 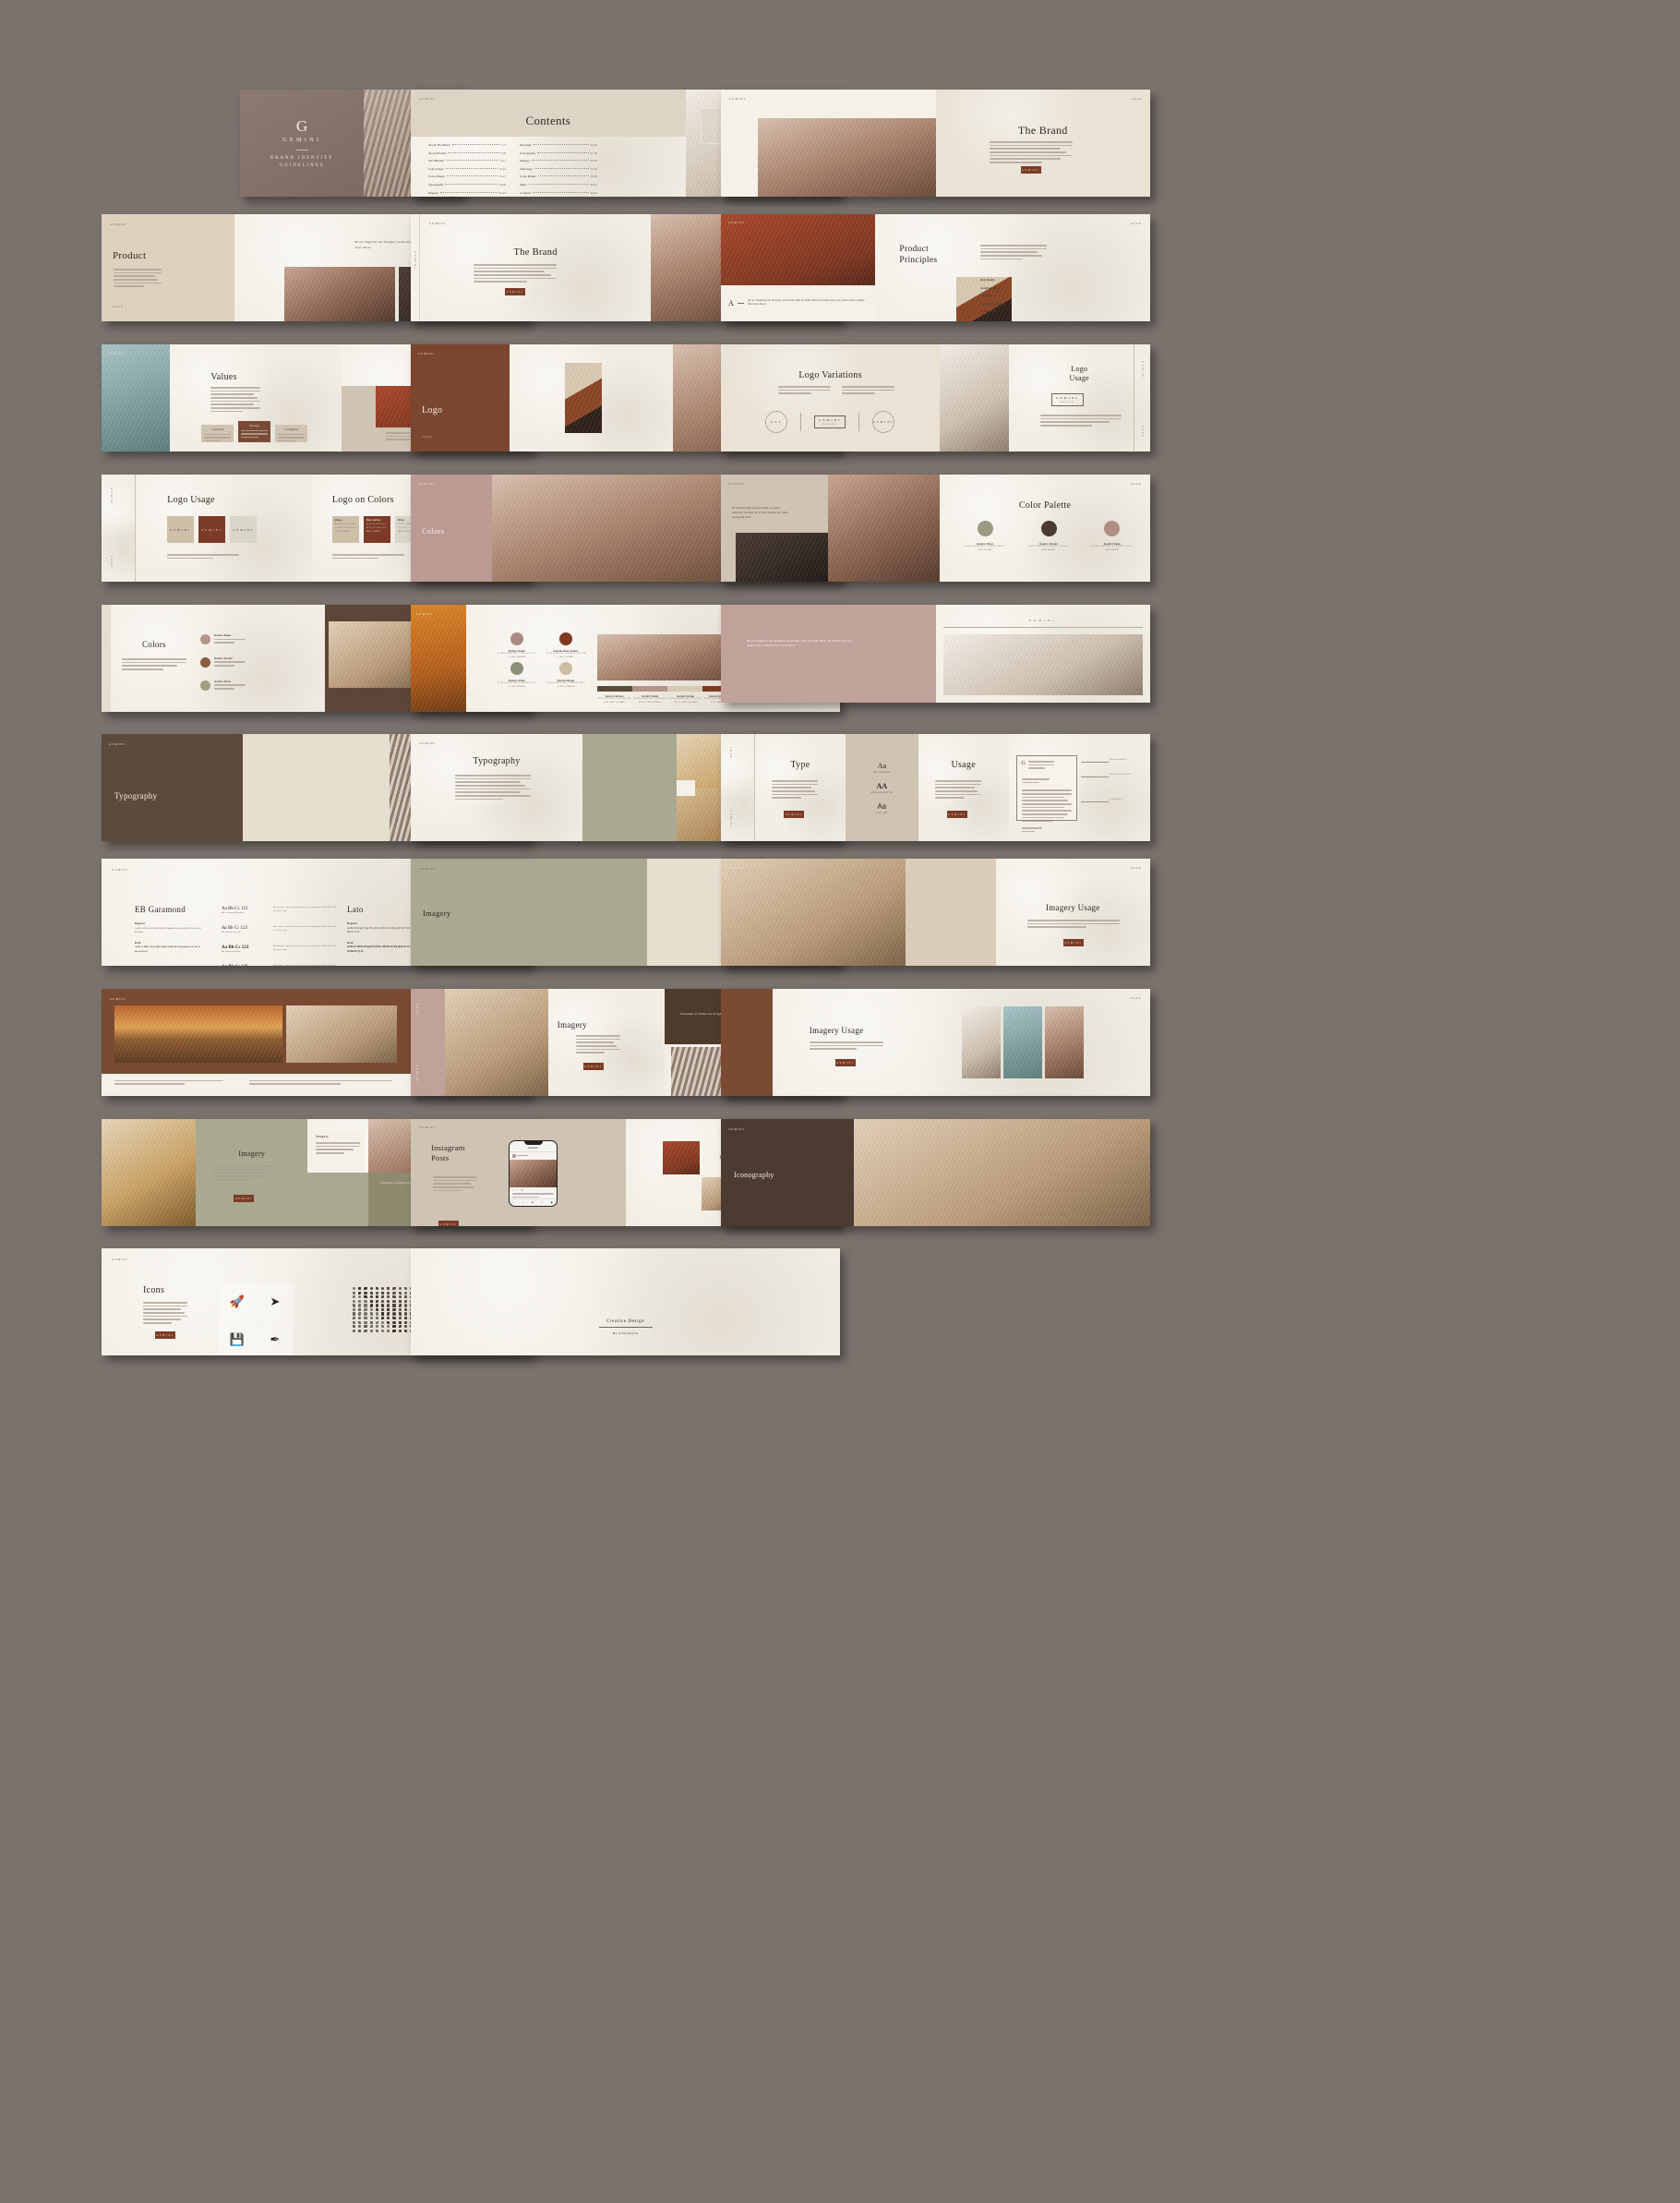 What do you see at coordinates (223, 686) in the screenshot?
I see `color-row: Gemini Olive` at bounding box center [223, 686].